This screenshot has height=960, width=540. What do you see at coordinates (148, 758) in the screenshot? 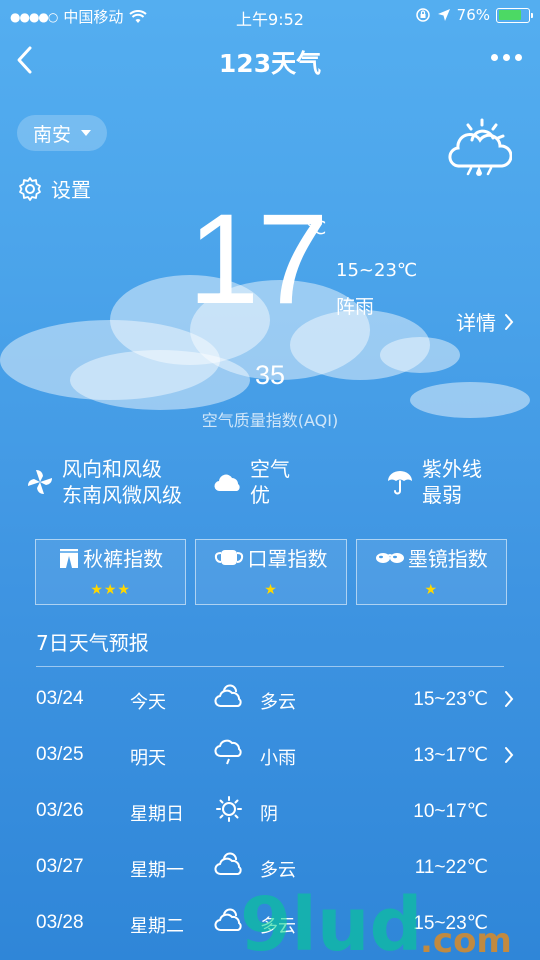
I see `forecast-day: 明天` at bounding box center [148, 758].